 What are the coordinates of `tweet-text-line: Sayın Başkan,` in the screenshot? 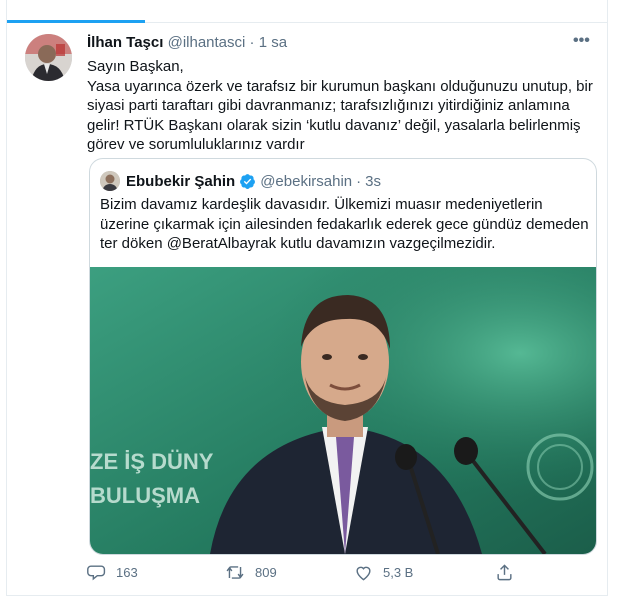 It's located at (135, 66).